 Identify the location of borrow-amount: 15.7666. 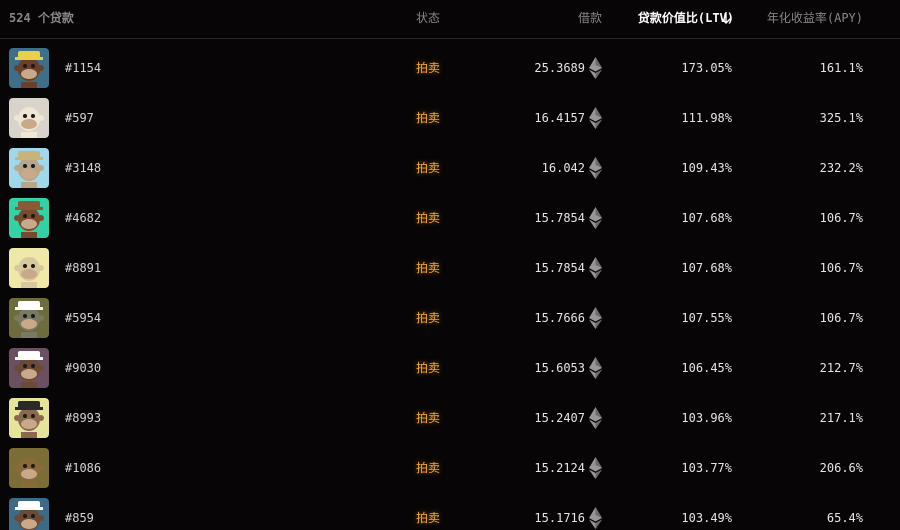
(559, 318).